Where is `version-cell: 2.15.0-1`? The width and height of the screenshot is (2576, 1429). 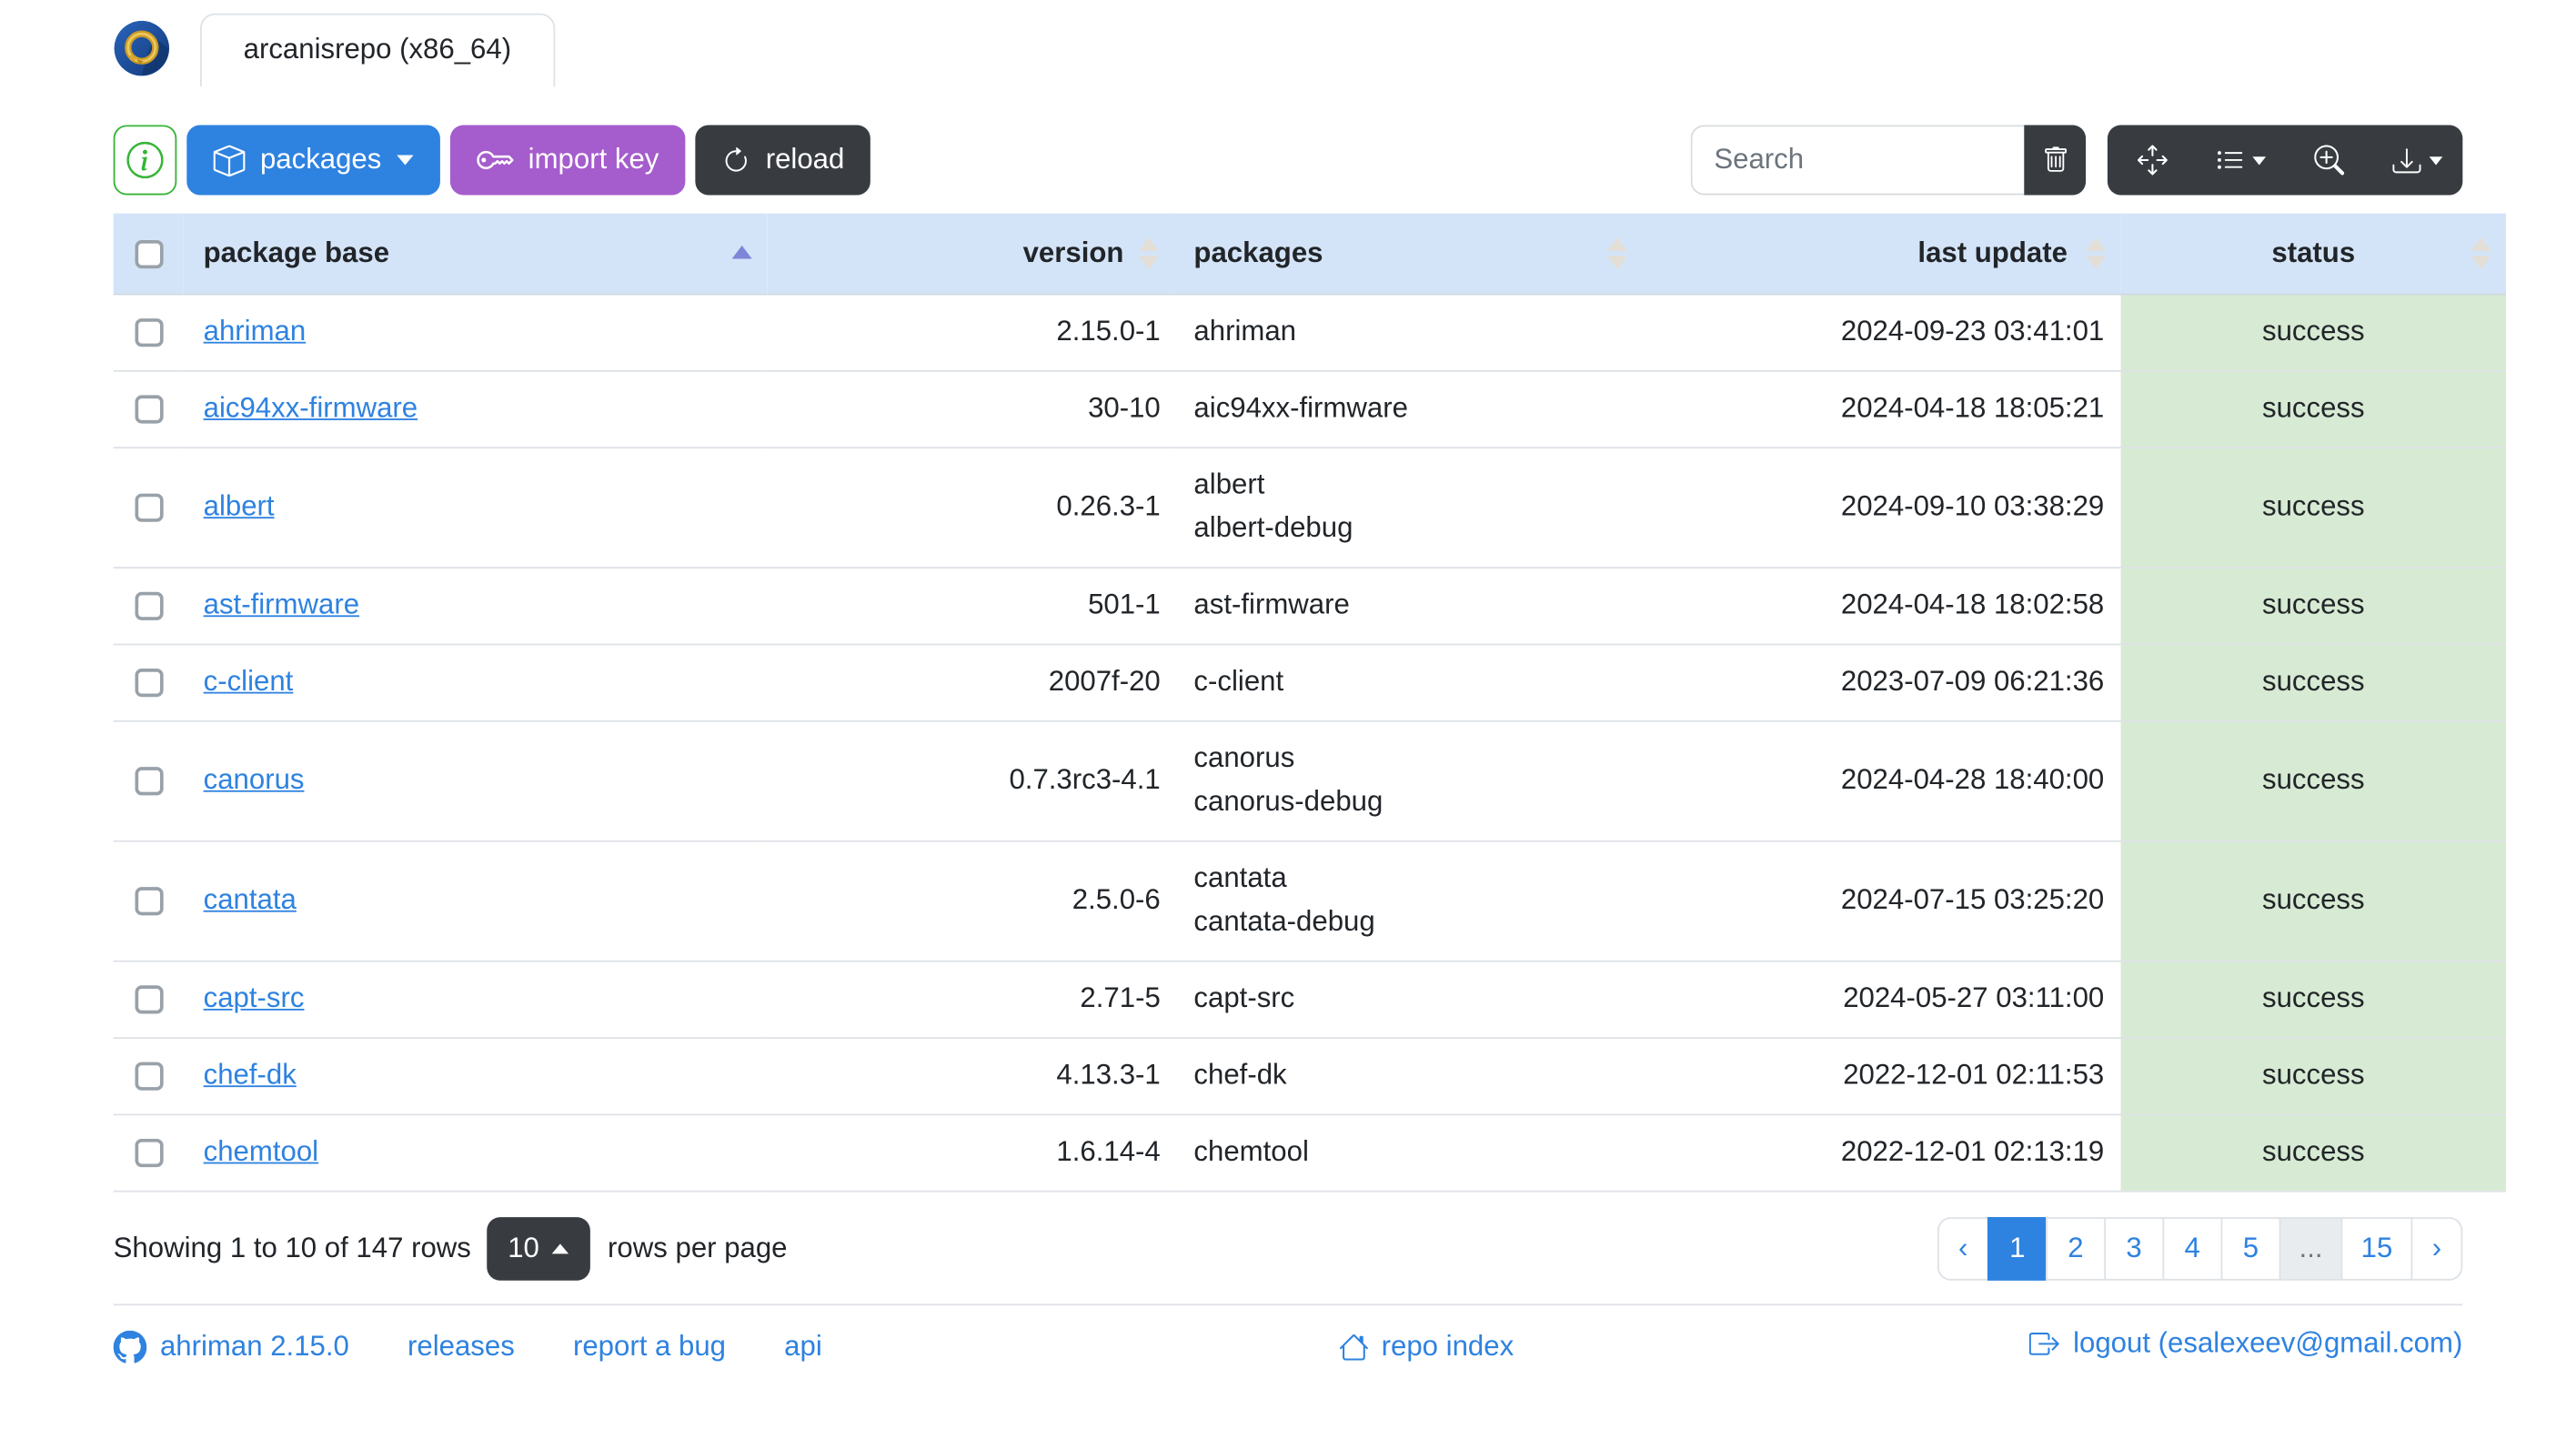 version-cell: 2.15.0-1 is located at coordinates (970, 332).